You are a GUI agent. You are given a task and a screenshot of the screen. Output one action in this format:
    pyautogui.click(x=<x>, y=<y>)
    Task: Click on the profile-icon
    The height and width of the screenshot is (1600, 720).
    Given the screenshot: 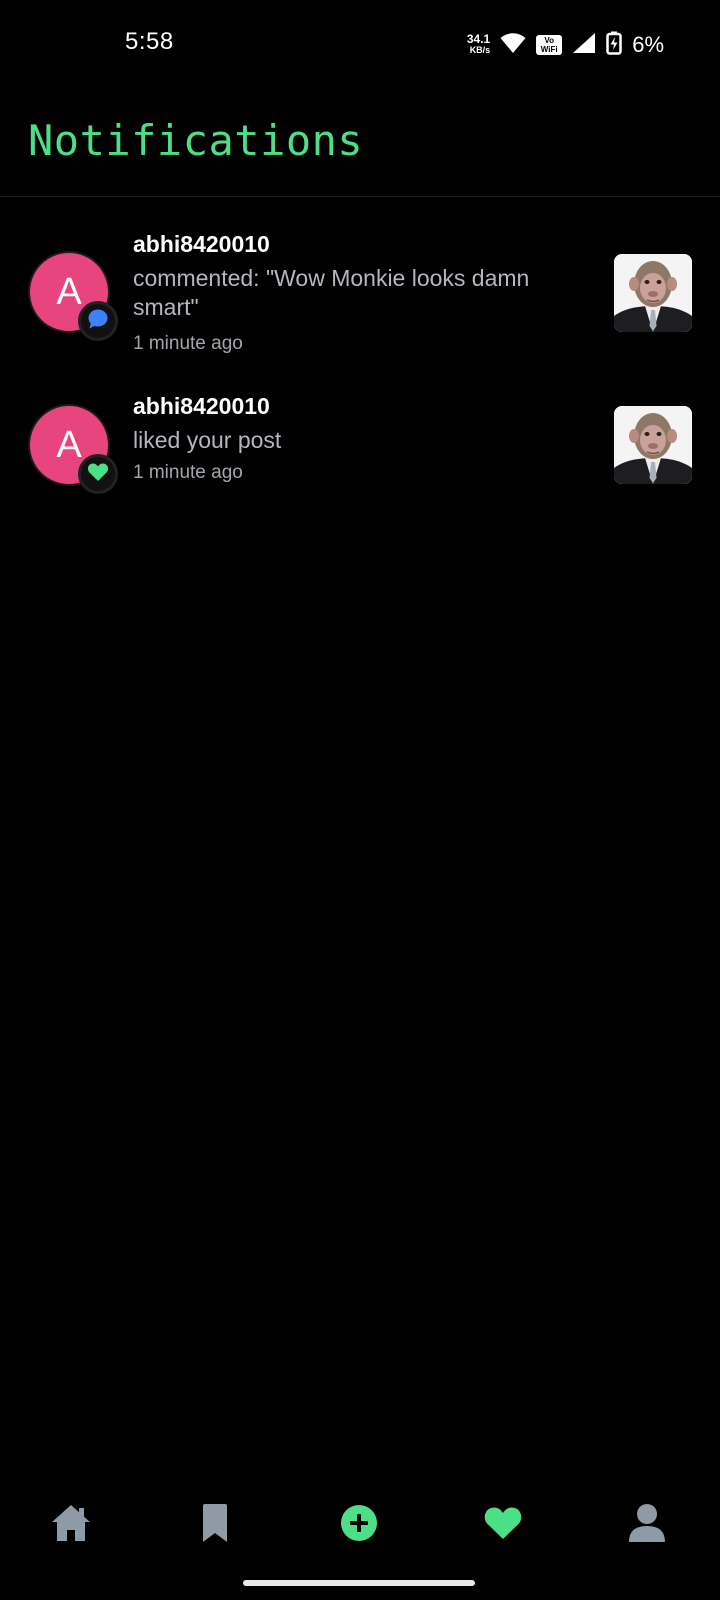 What is the action you would take?
    pyautogui.click(x=647, y=1525)
    